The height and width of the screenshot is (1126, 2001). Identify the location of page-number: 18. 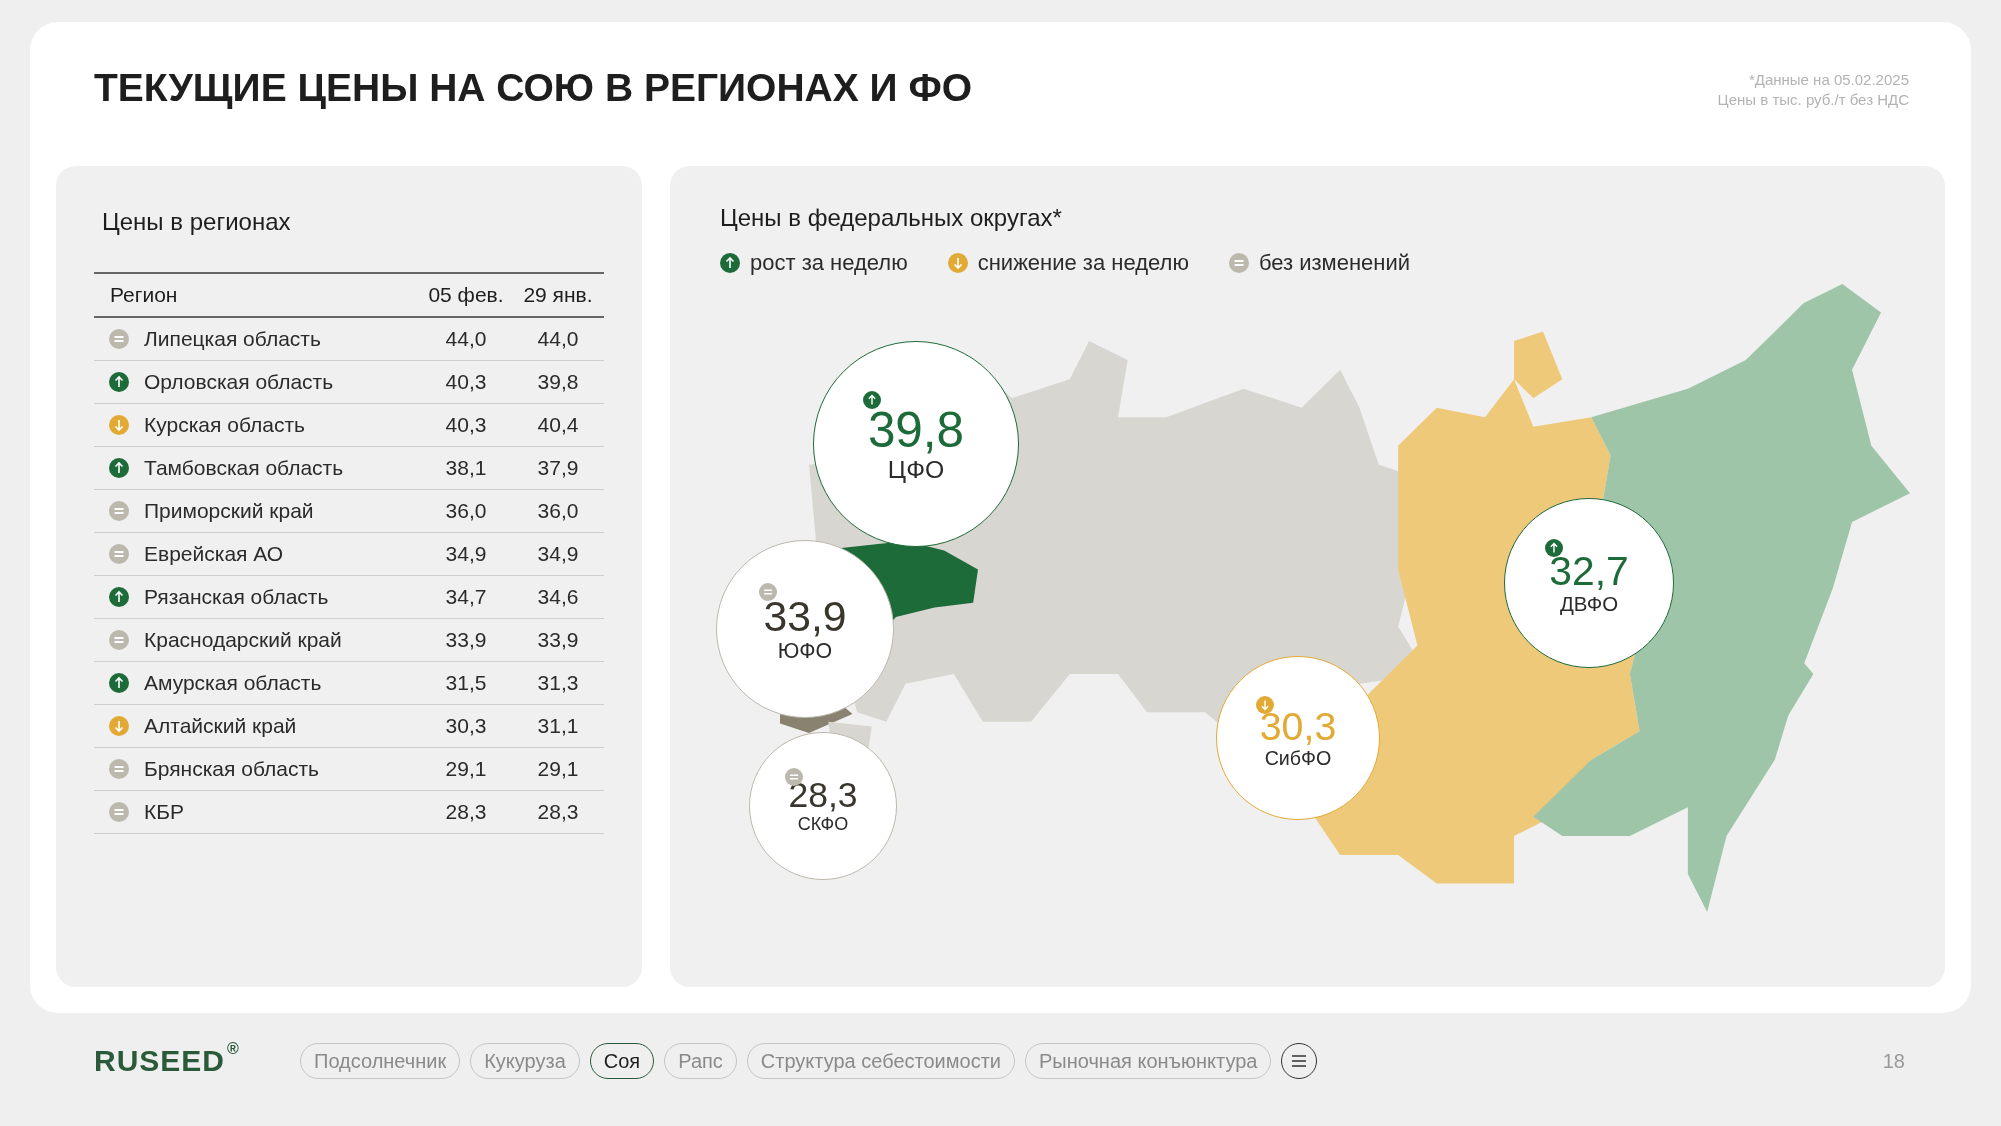
(1893, 1061).